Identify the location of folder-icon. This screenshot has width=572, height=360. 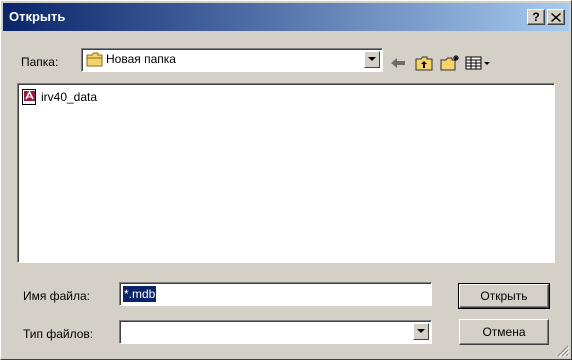
(94, 59).